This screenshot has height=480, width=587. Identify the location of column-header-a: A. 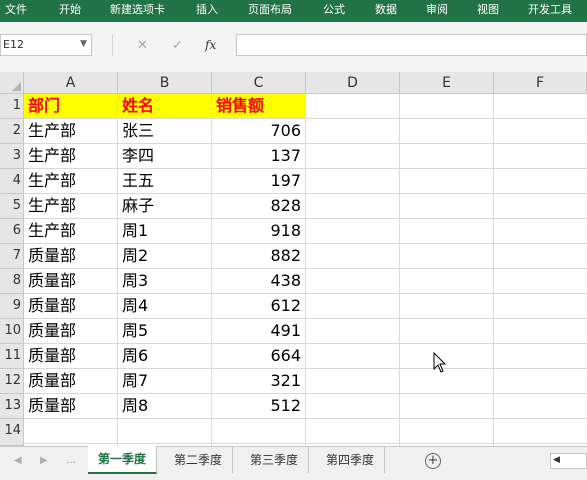
(71, 83).